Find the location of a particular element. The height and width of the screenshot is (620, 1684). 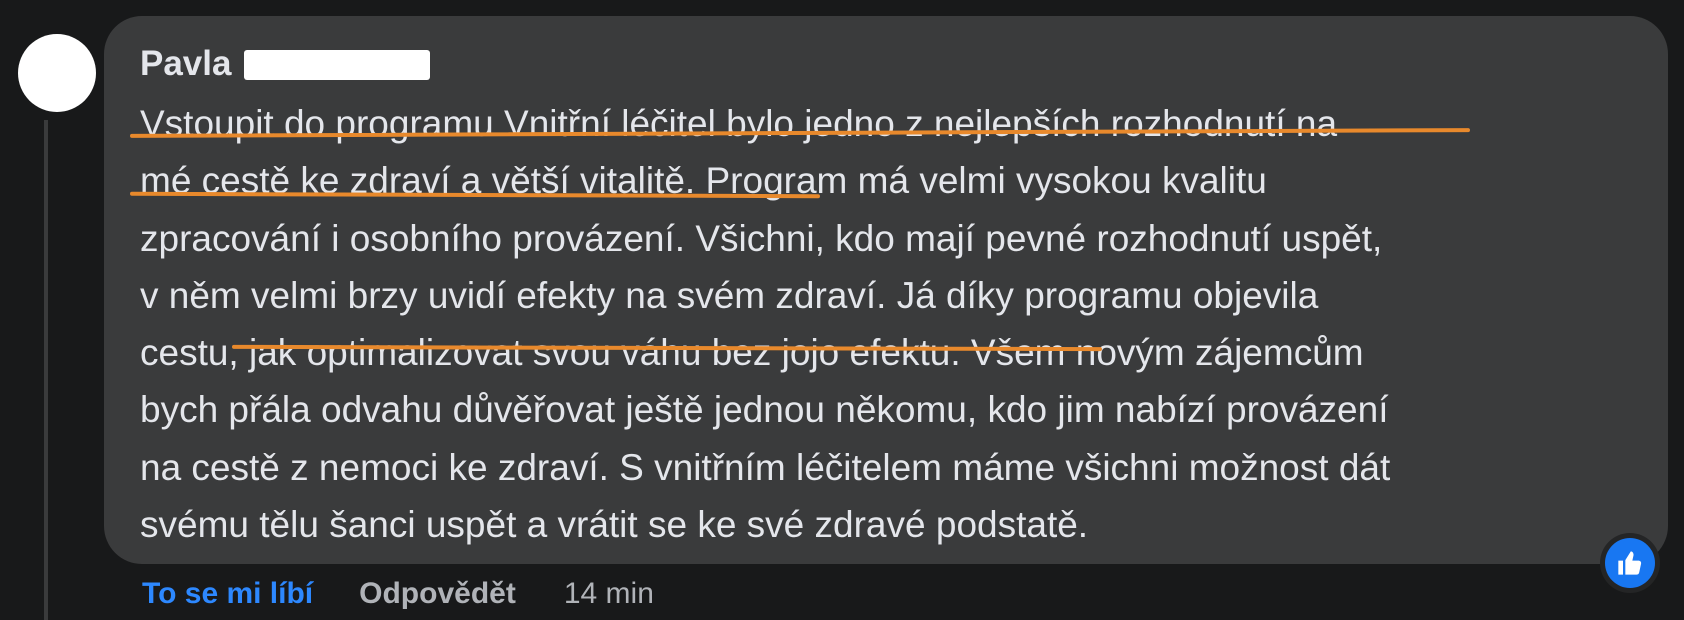

avatar is located at coordinates (57, 73).